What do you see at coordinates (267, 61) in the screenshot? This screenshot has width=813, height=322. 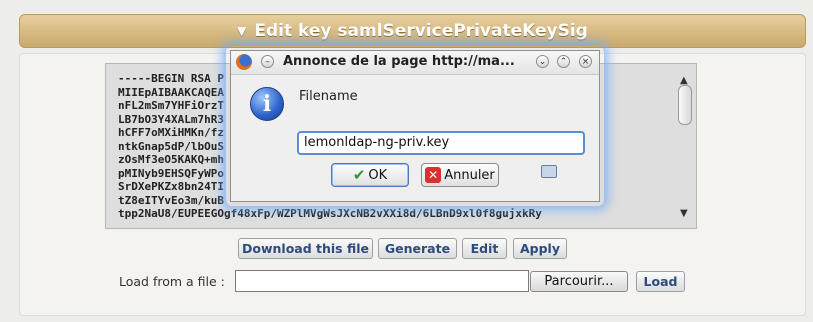 I see `window-menu-icon: –` at bounding box center [267, 61].